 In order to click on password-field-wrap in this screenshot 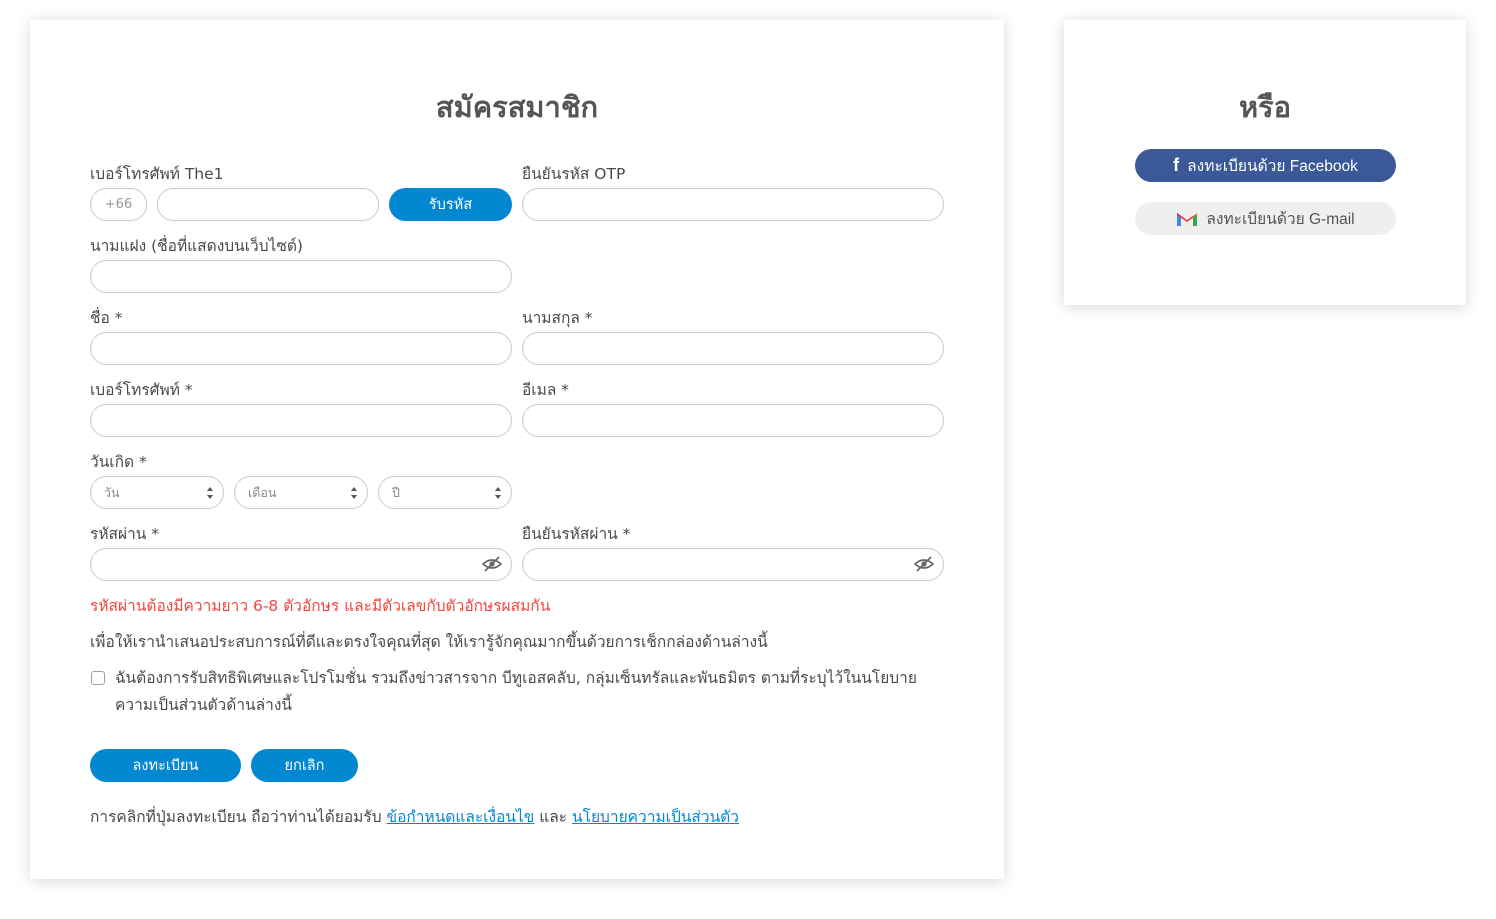, I will do `click(301, 564)`.